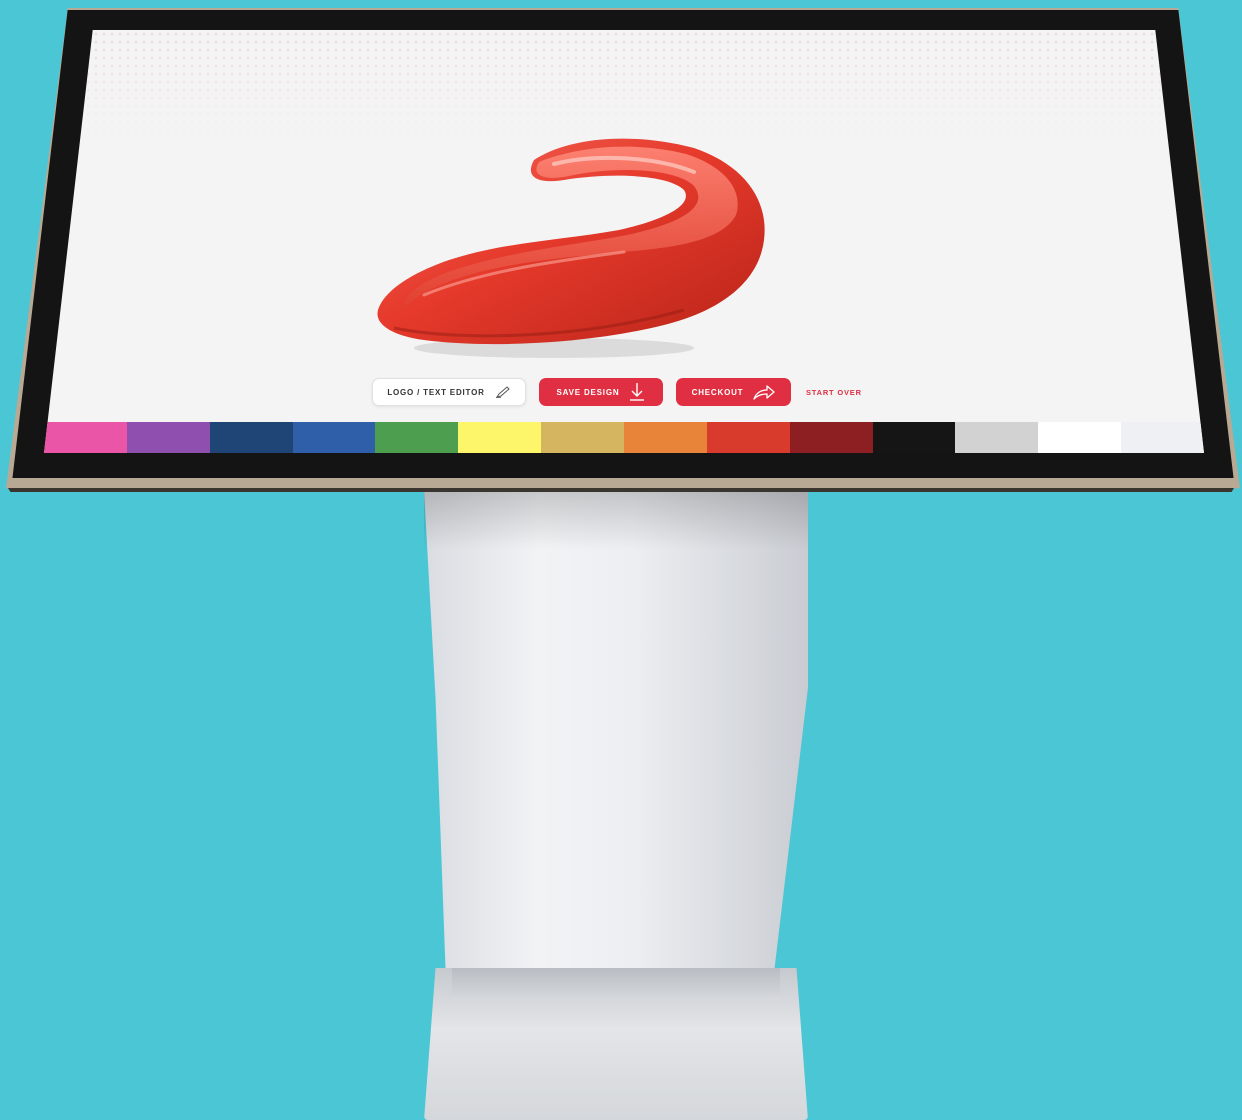 Image resolution: width=1242 pixels, height=1120 pixels. Describe the element at coordinates (417, 437) in the screenshot. I see `color-swatch-green` at that location.